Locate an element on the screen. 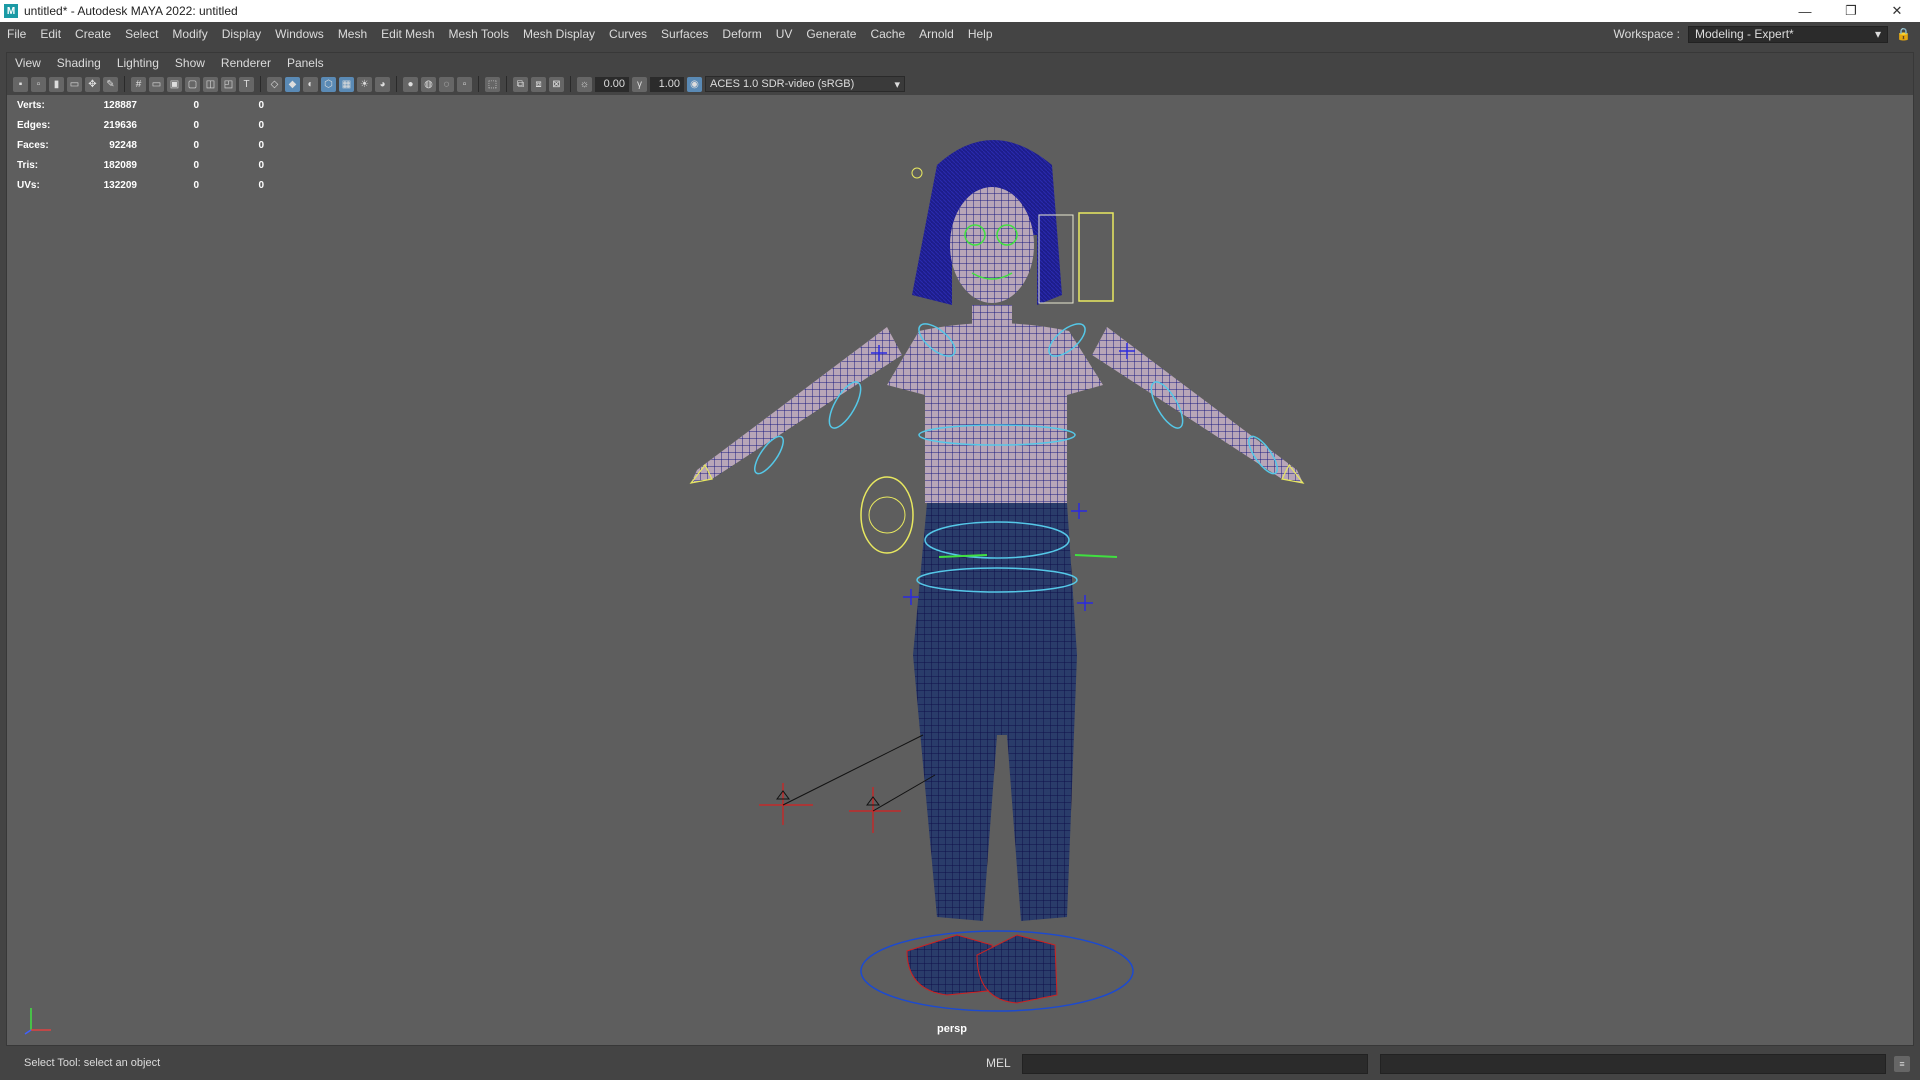  menu-display: Display is located at coordinates (241, 34).